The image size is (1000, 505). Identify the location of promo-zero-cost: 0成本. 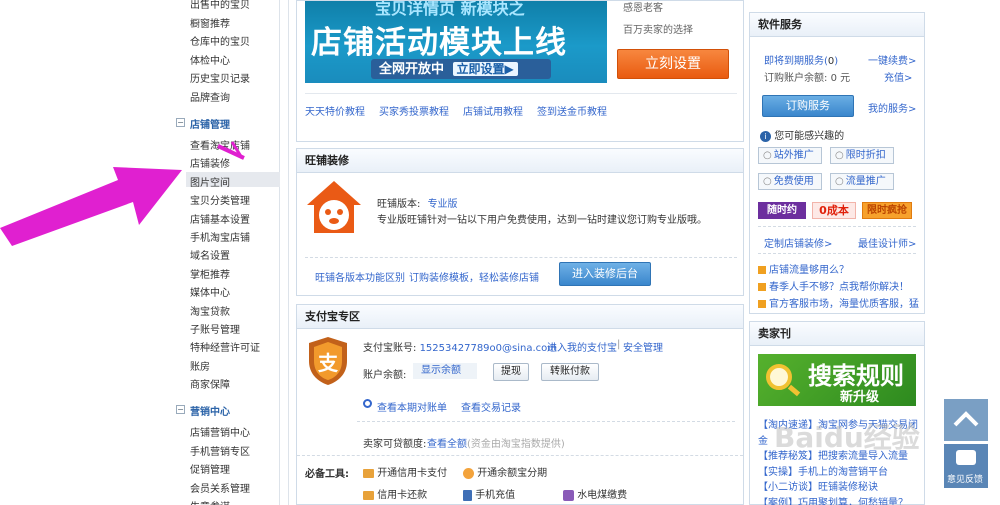
(834, 210).